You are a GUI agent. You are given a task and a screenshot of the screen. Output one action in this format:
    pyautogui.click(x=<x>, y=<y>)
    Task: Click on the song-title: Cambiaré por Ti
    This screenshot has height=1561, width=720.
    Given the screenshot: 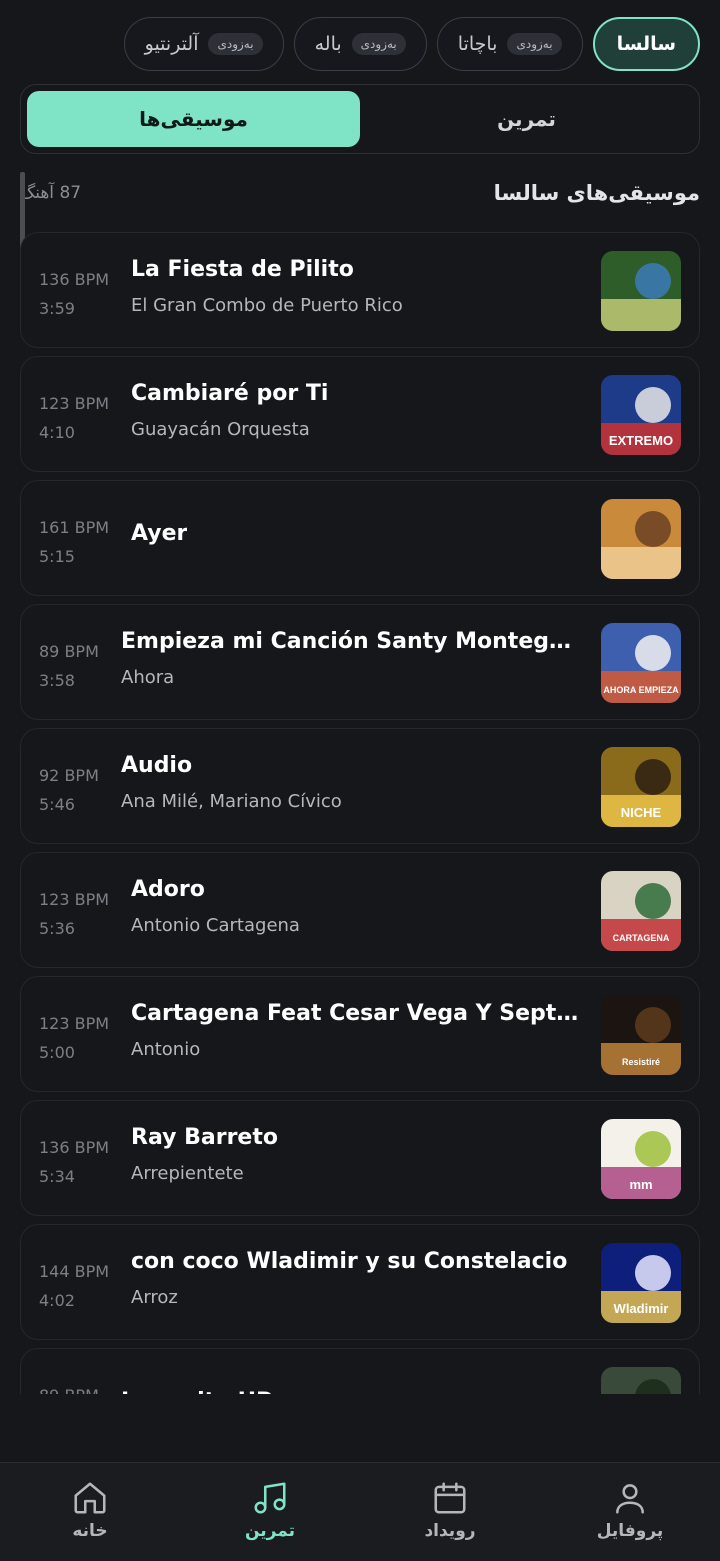 What is the action you would take?
    pyautogui.click(x=230, y=393)
    